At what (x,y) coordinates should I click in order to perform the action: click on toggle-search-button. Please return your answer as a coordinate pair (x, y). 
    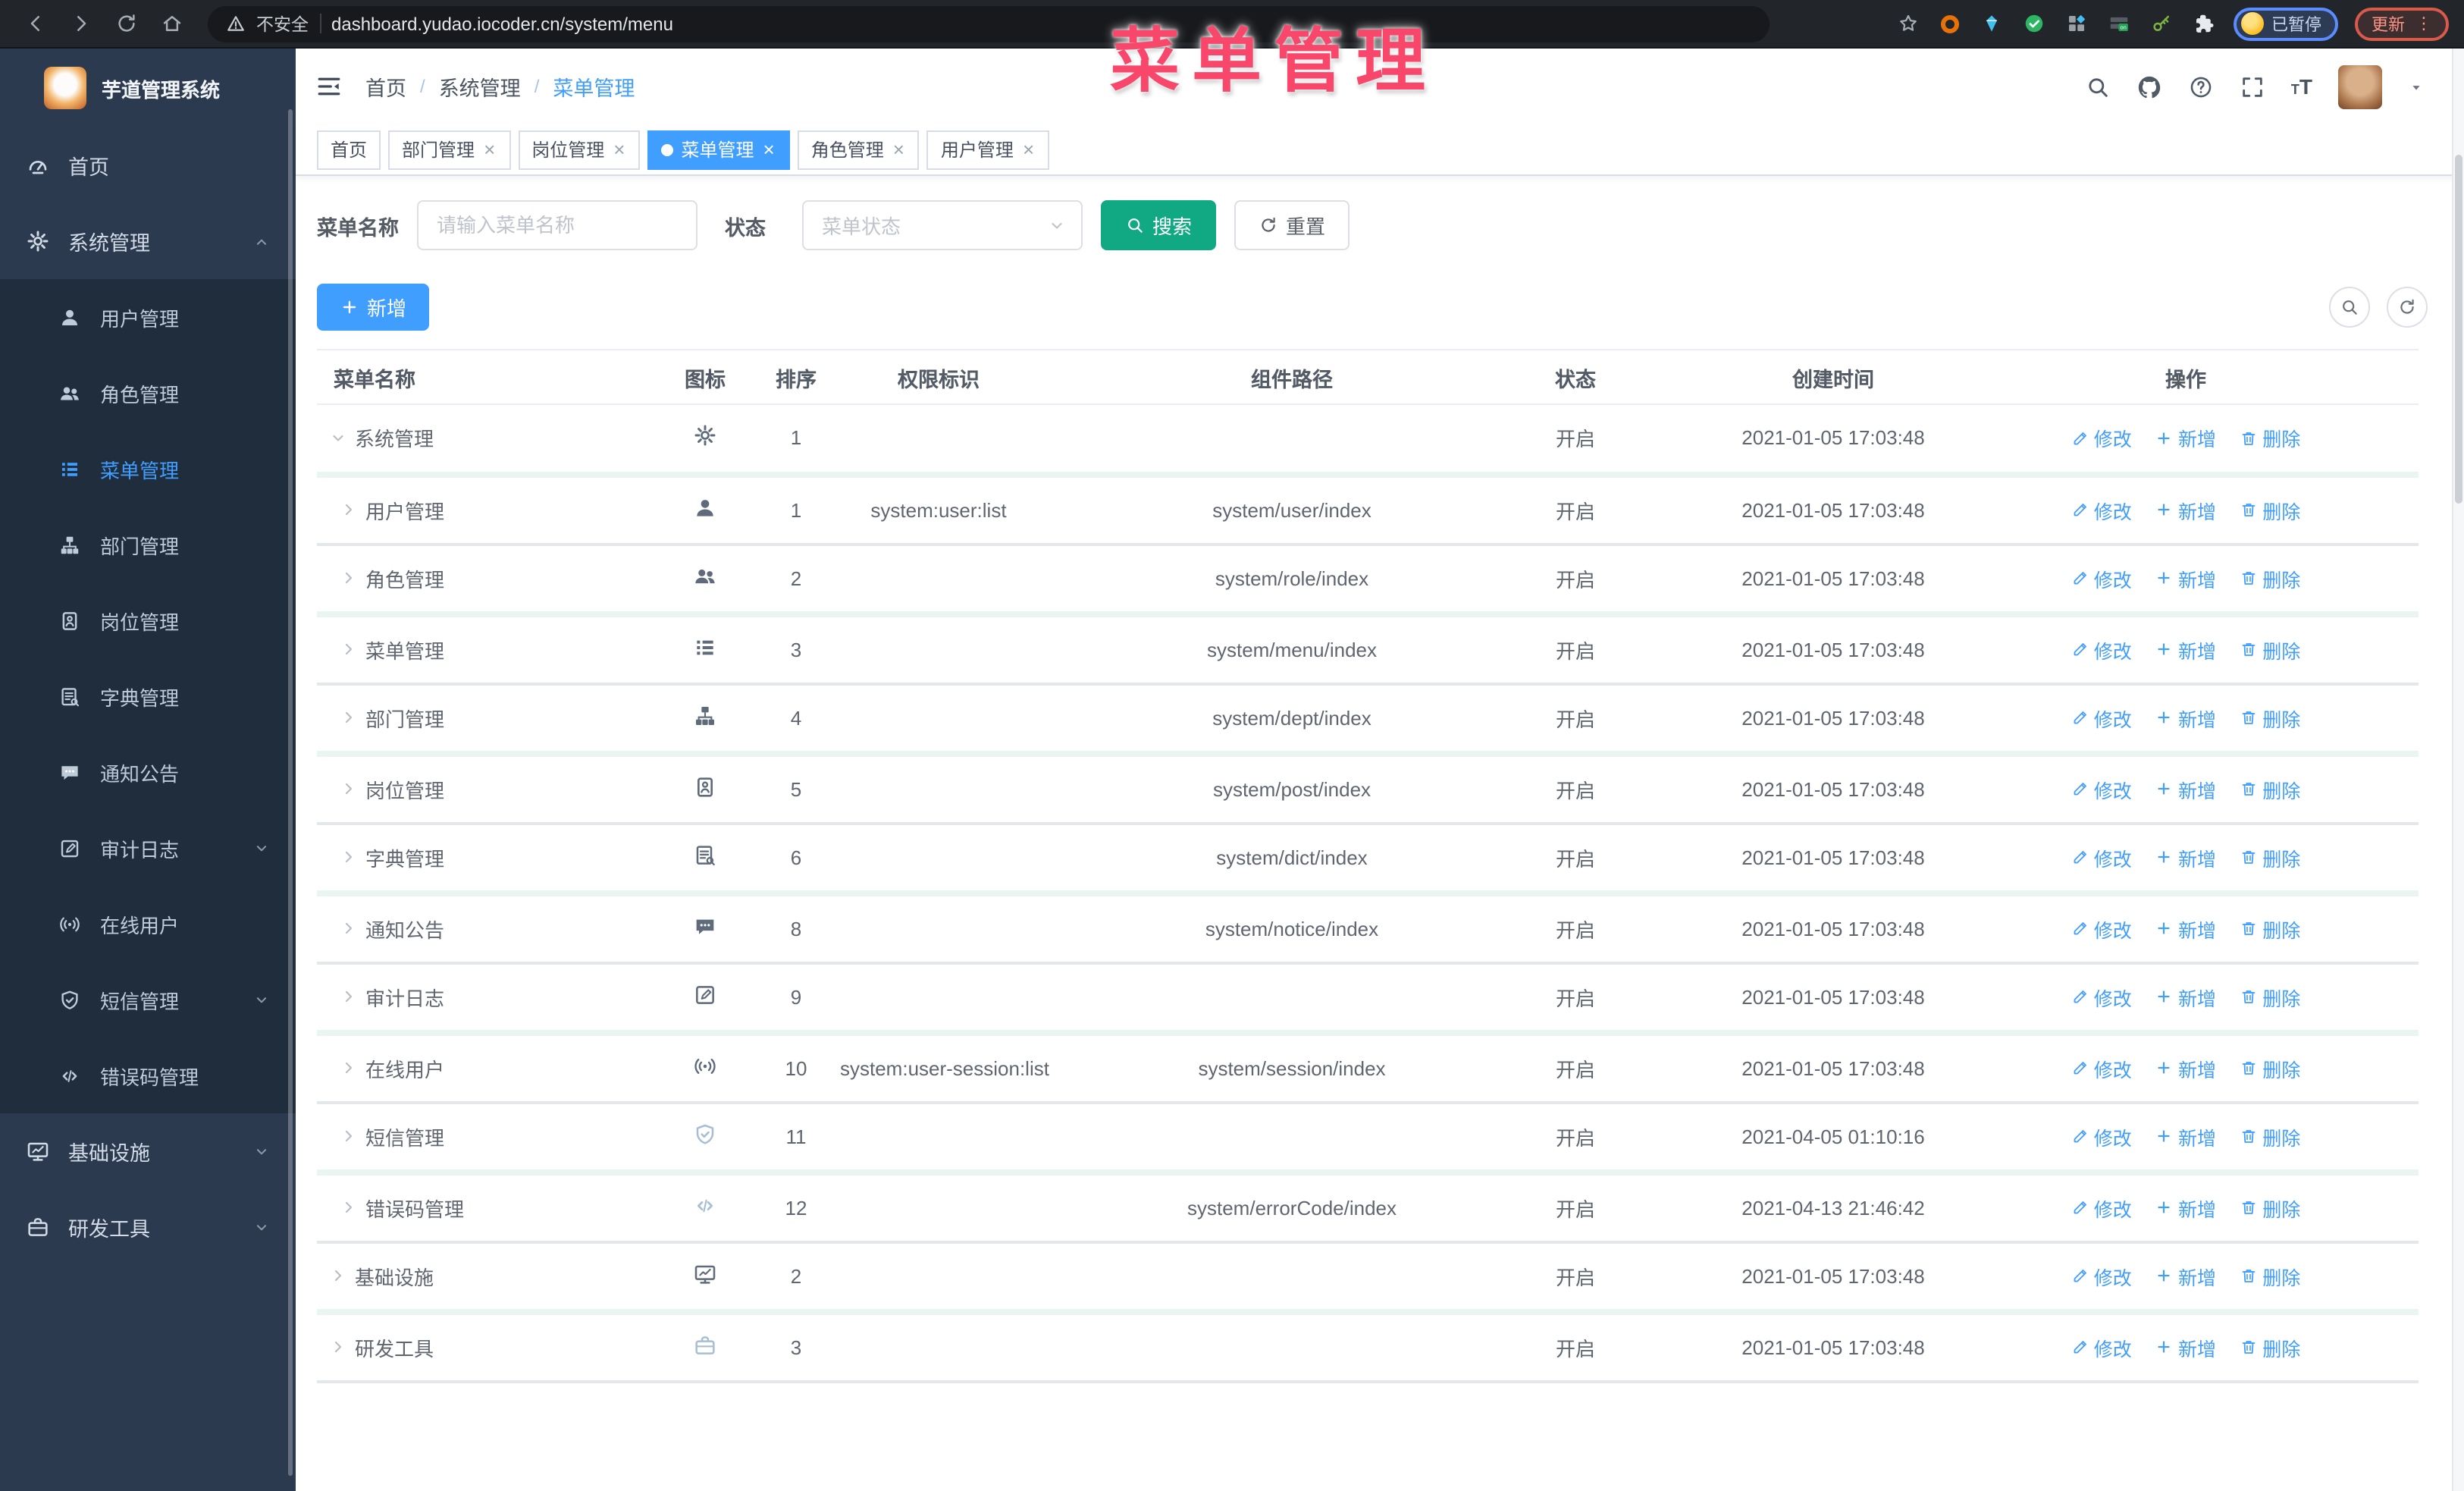
    Looking at the image, I should click on (2350, 307).